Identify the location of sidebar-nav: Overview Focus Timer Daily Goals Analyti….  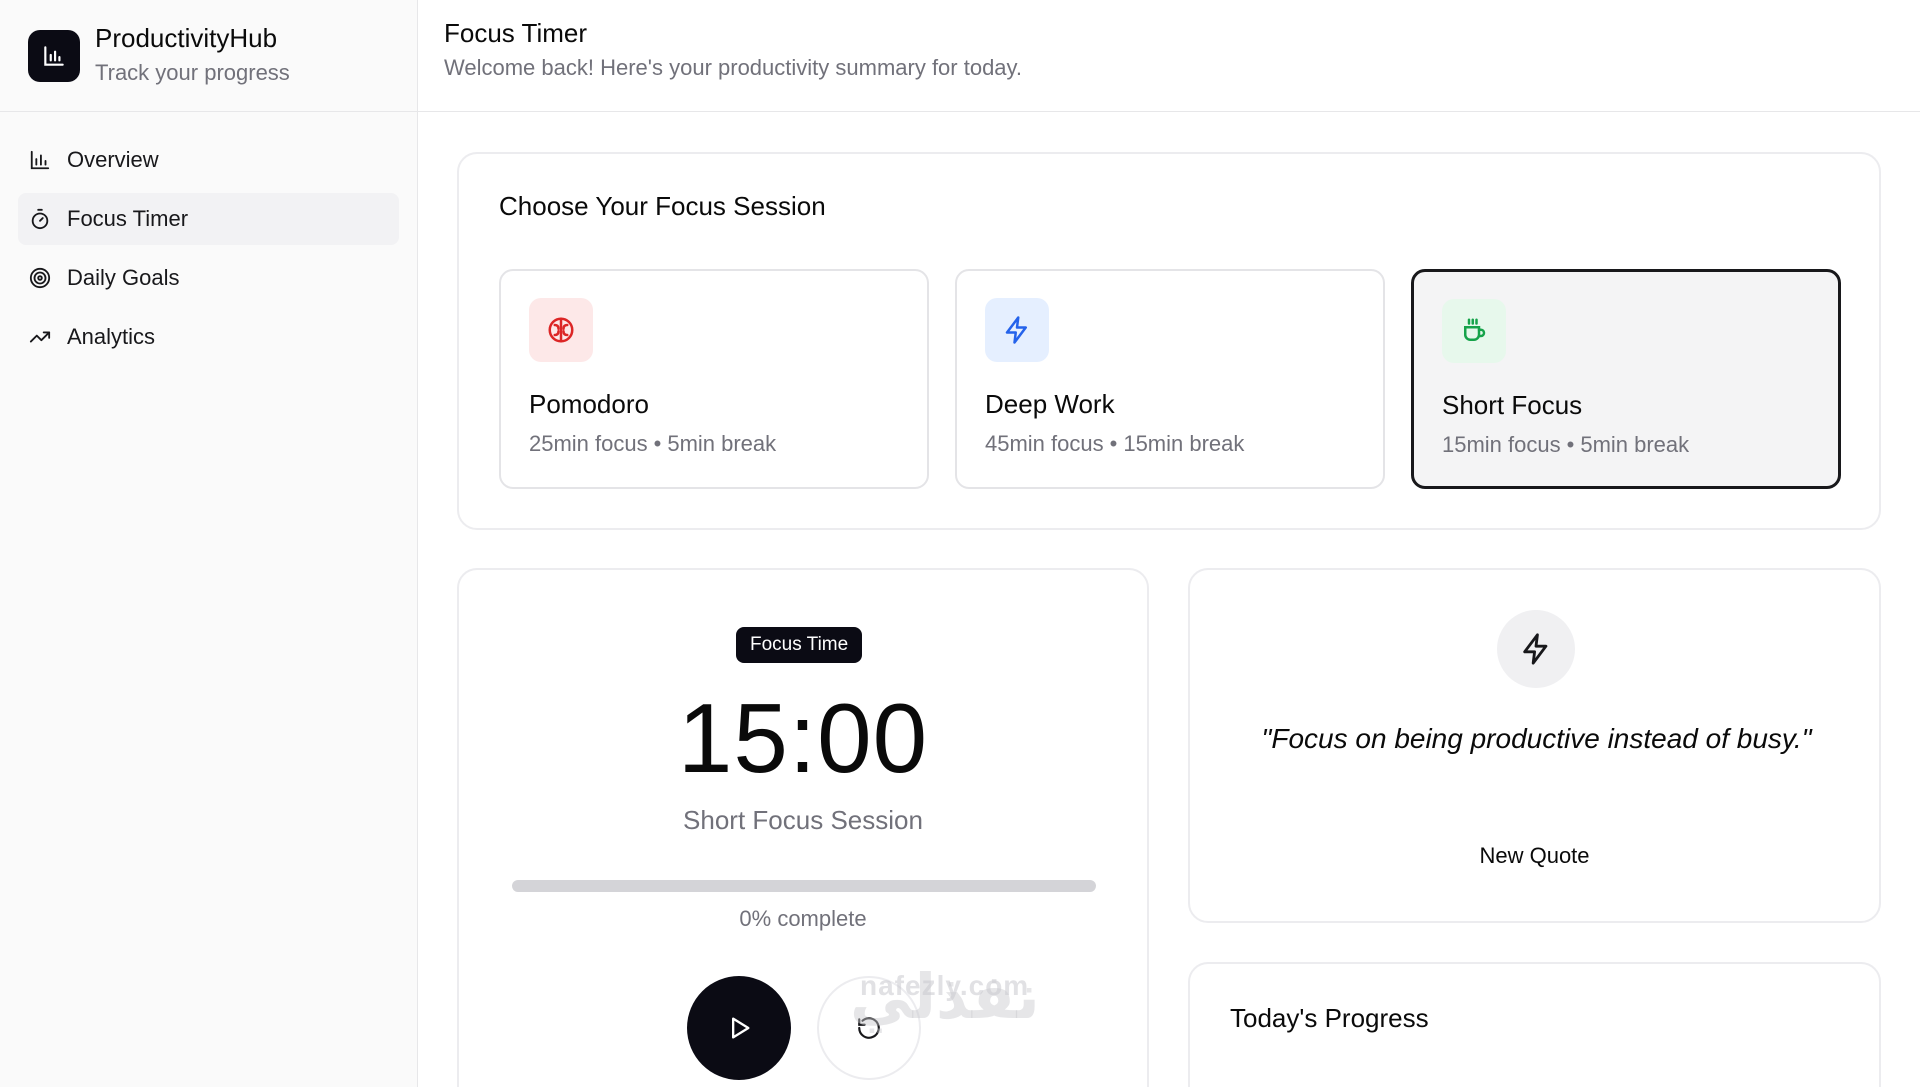
(208, 237).